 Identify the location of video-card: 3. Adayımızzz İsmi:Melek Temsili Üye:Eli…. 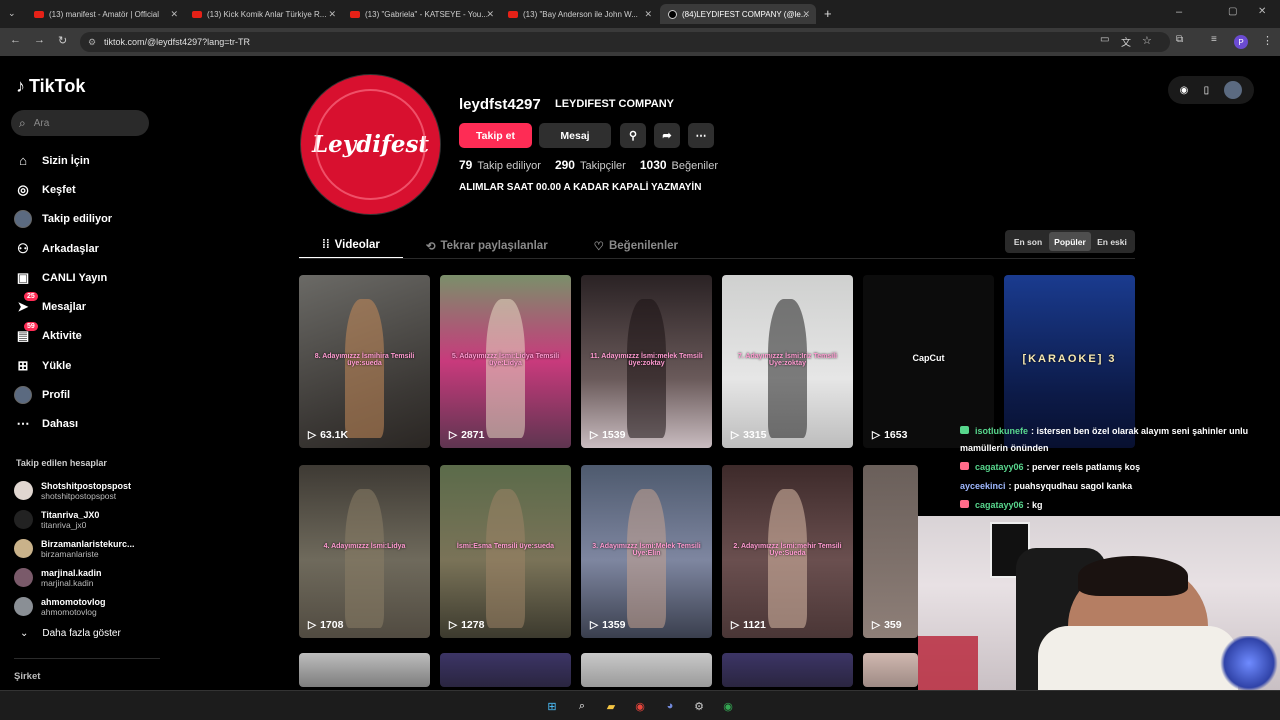
(646, 551).